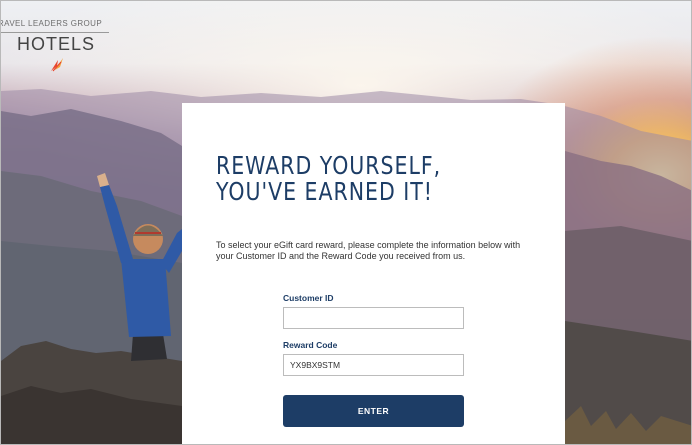  I want to click on reward-code-input, so click(373, 365).